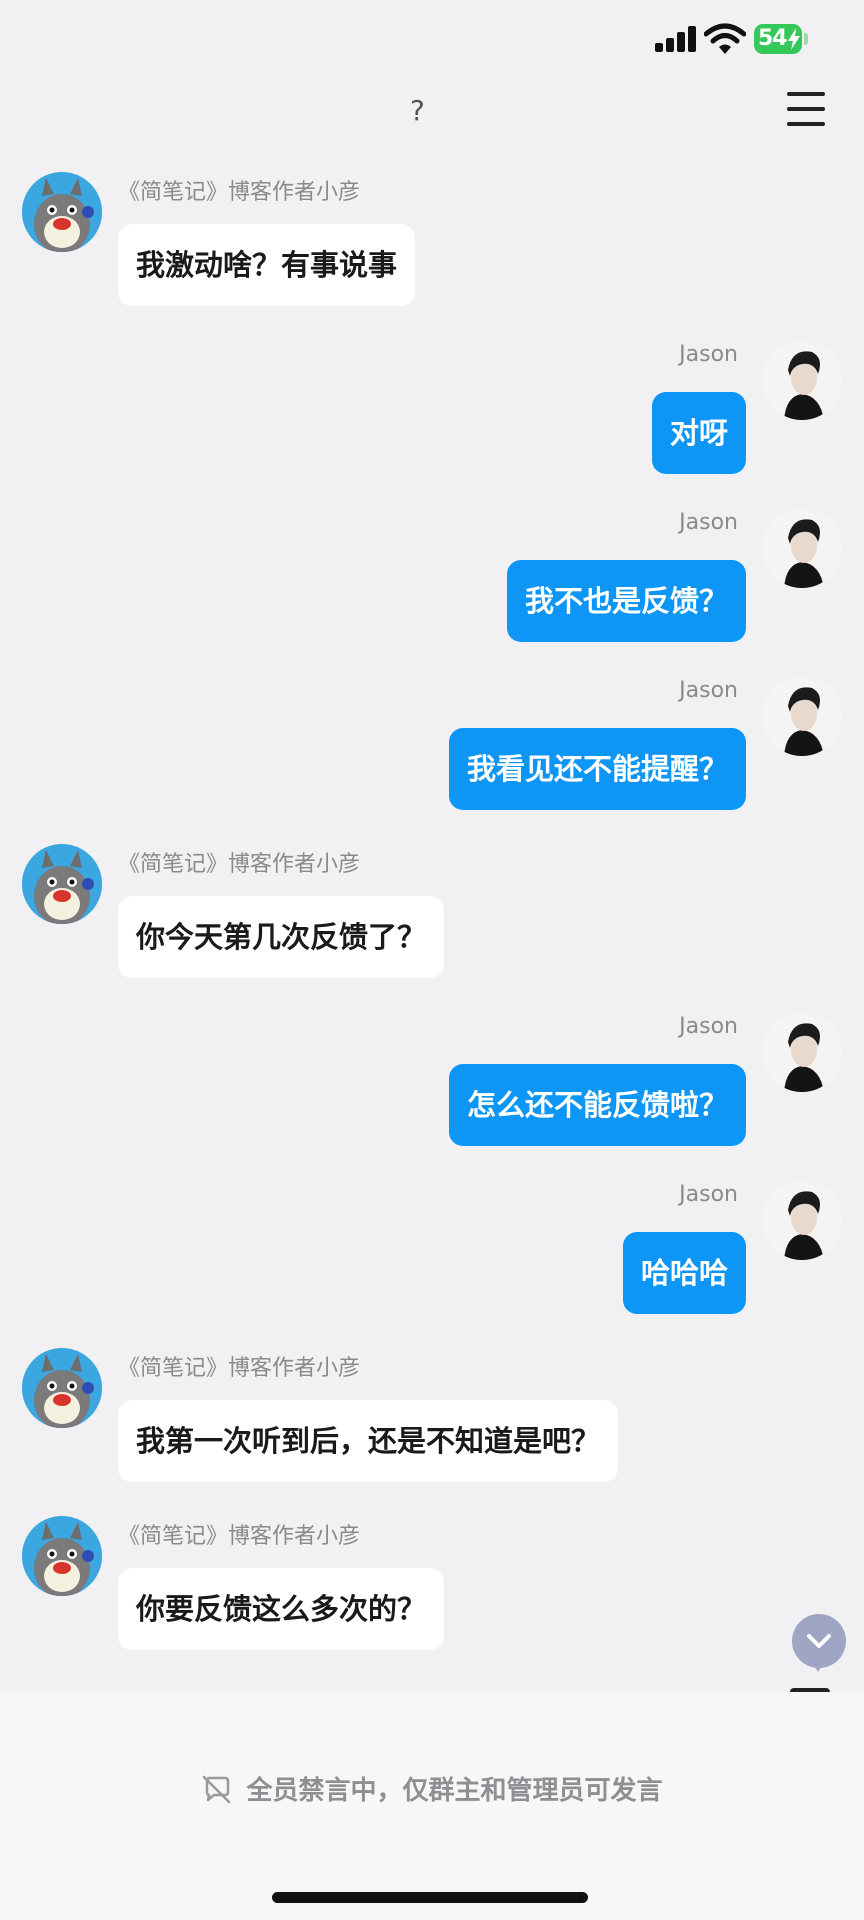 The width and height of the screenshot is (864, 1920). I want to click on menu-icon, so click(807, 110).